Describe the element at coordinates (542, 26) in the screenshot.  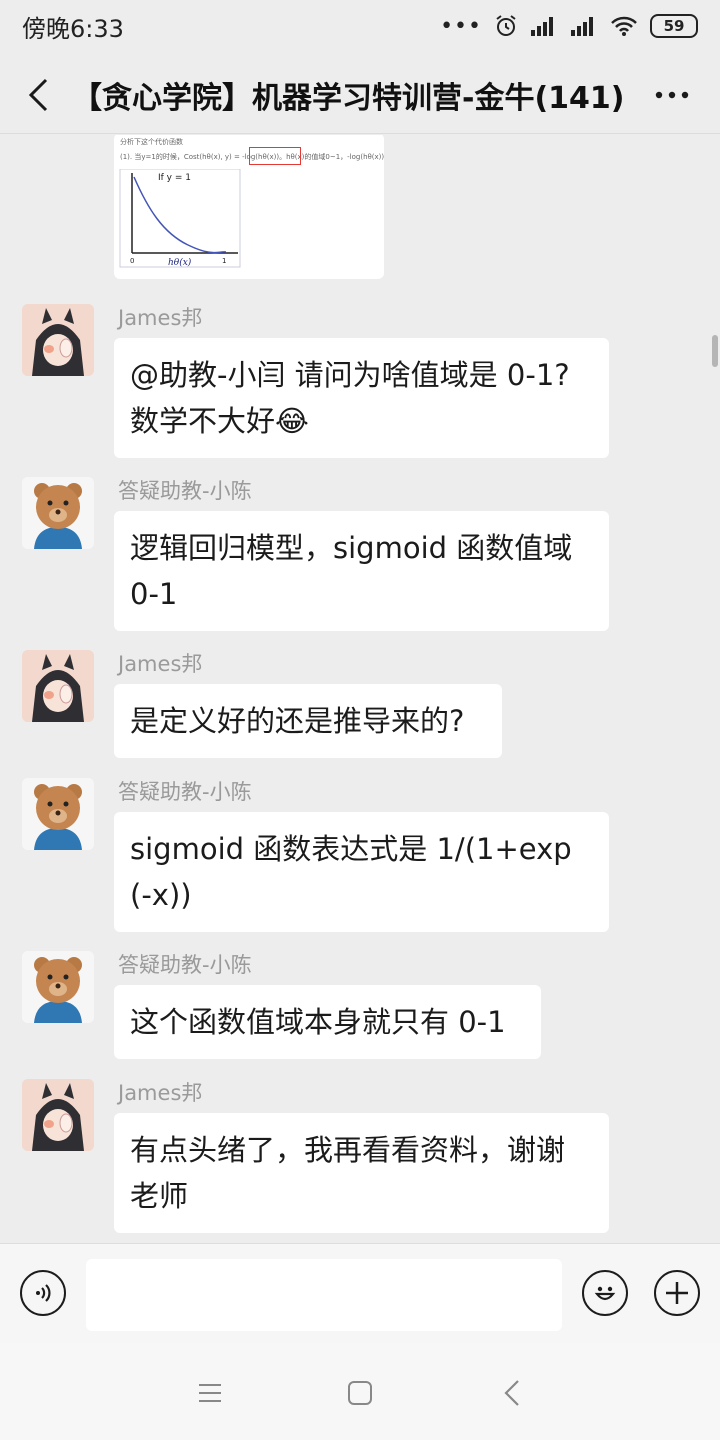
I see `signal-icon` at that location.